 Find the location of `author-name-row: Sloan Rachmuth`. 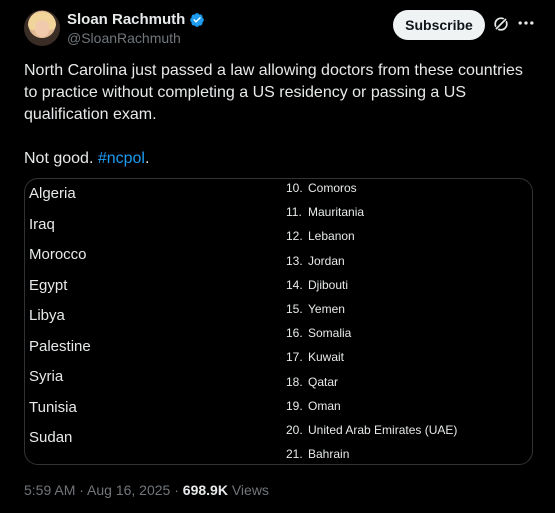

author-name-row: Sloan Rachmuth is located at coordinates (136, 19).